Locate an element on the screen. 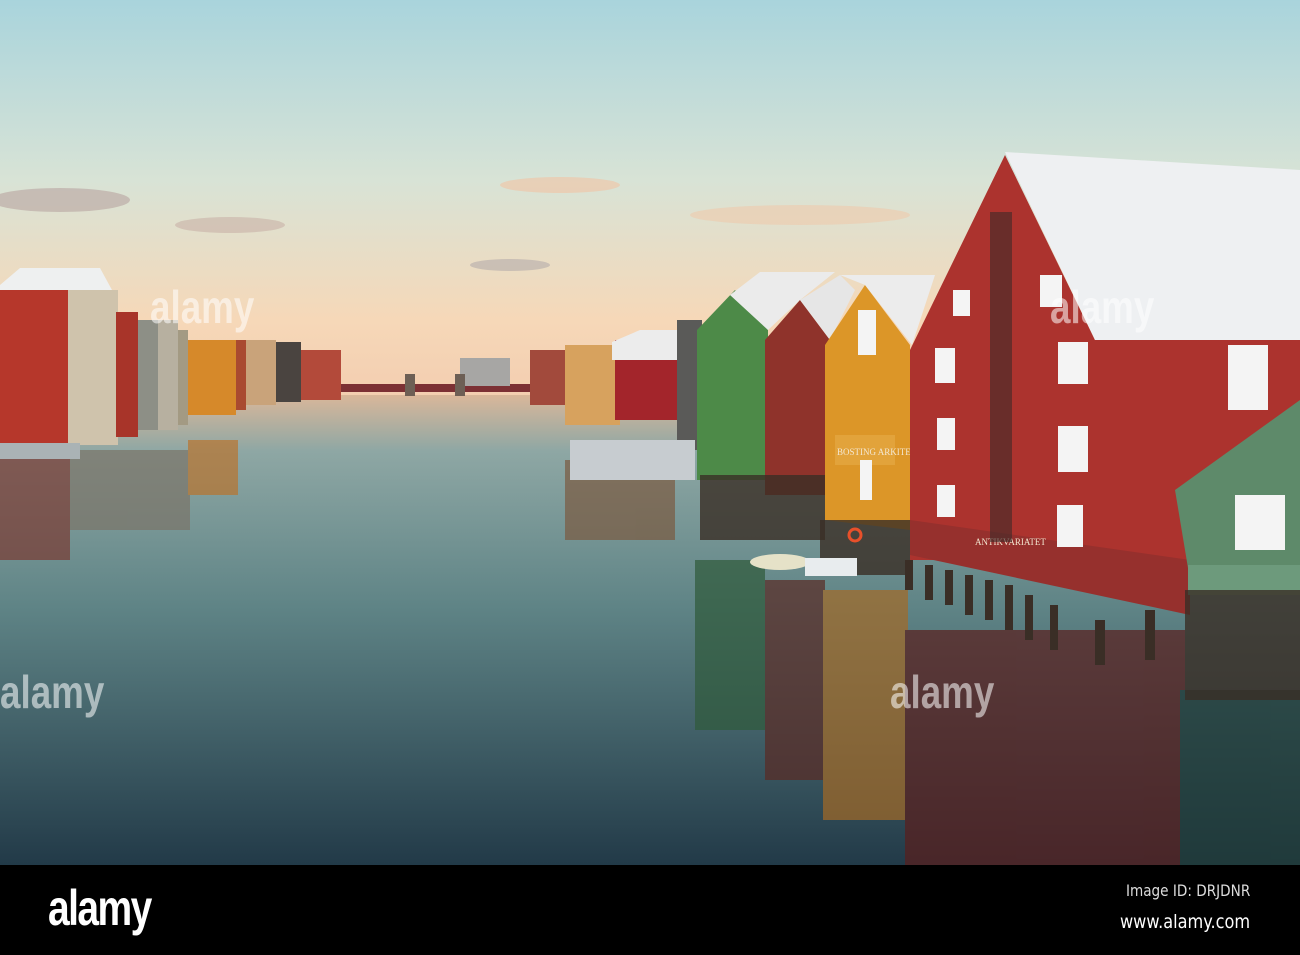 This screenshot has height=955, width=1300. alamy-logo: alamy is located at coordinates (100, 908).